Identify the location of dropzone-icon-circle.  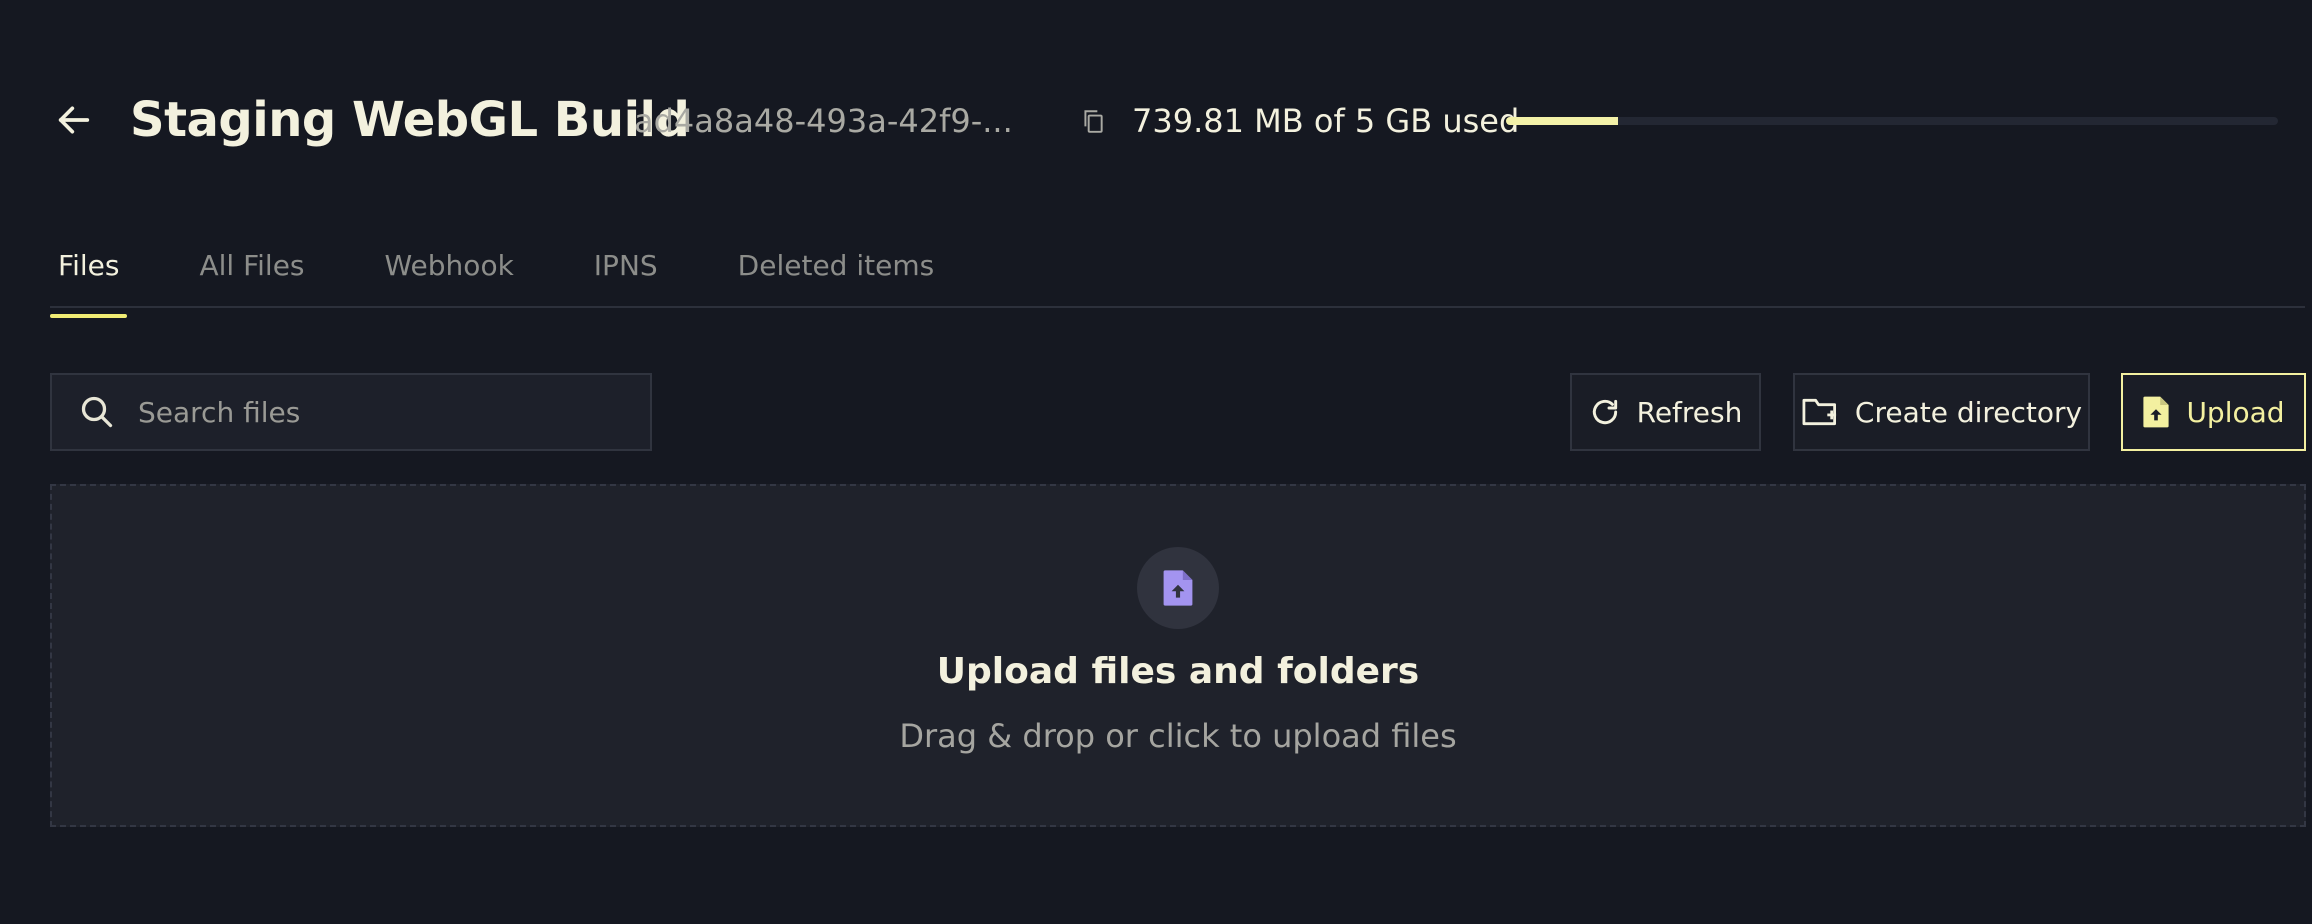
(1178, 588).